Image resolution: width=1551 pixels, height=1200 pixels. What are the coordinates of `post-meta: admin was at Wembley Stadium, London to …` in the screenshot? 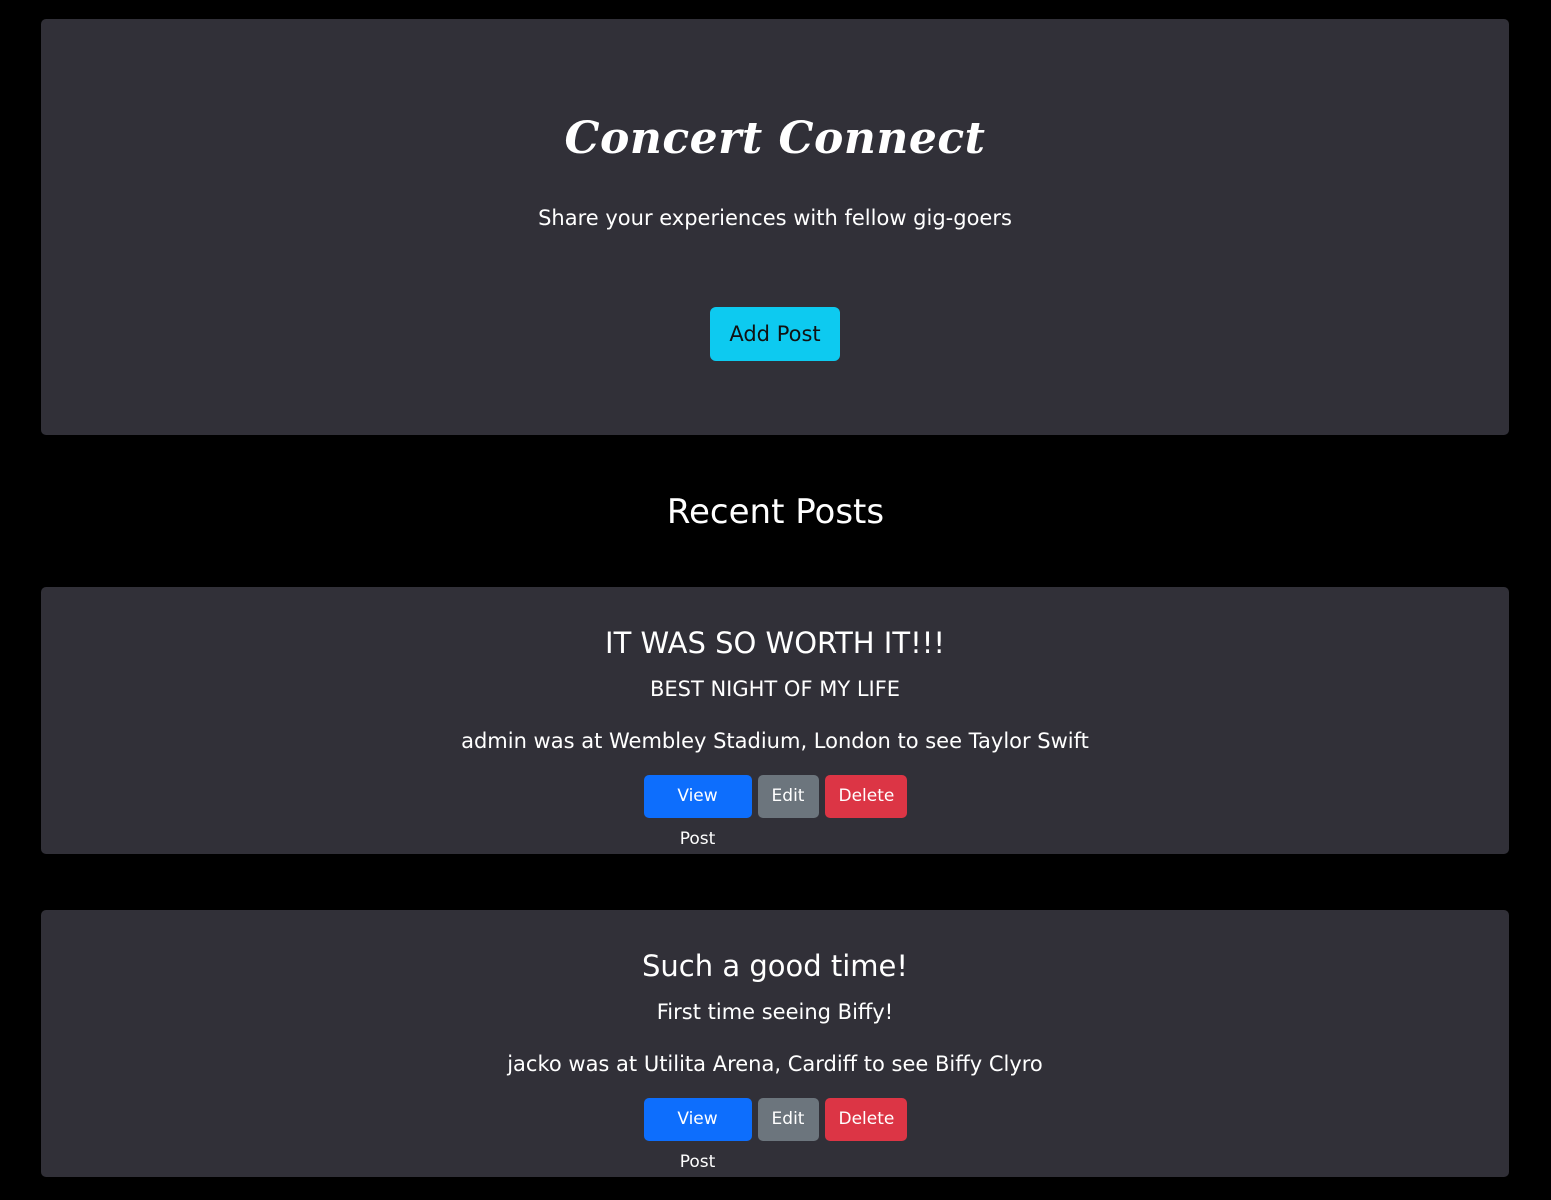 It's located at (775, 741).